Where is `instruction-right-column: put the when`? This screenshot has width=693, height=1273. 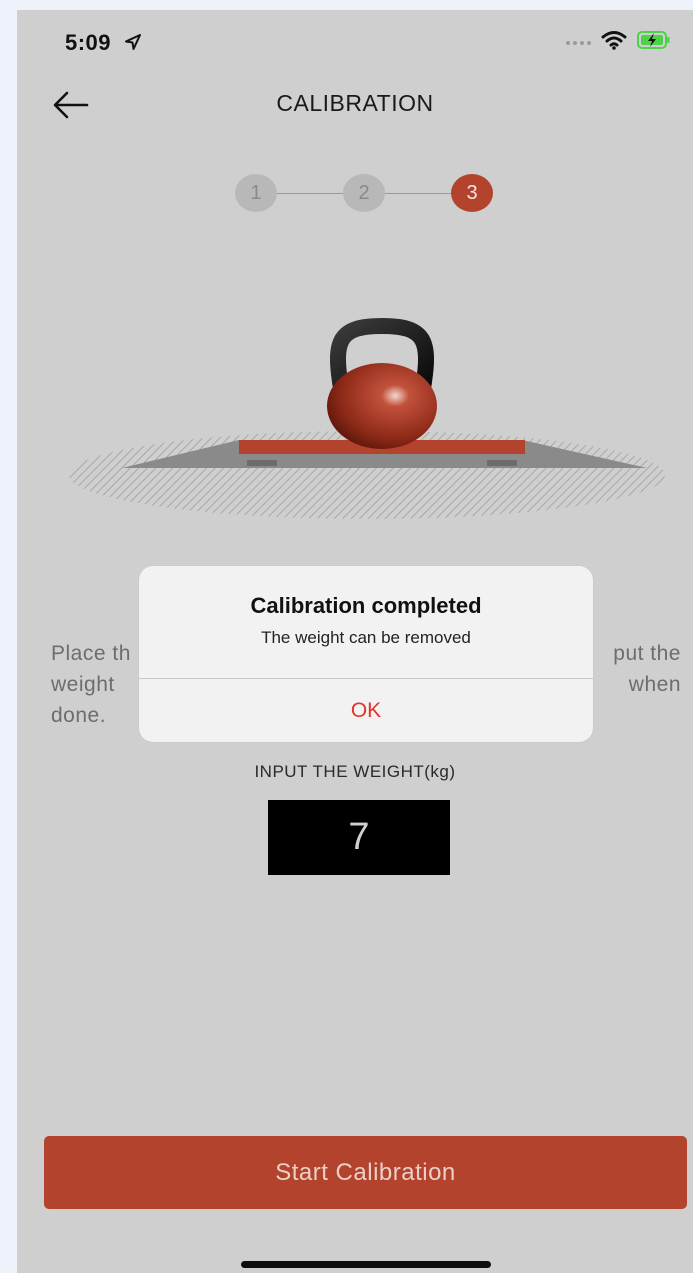 instruction-right-column: put the when is located at coordinates (647, 669).